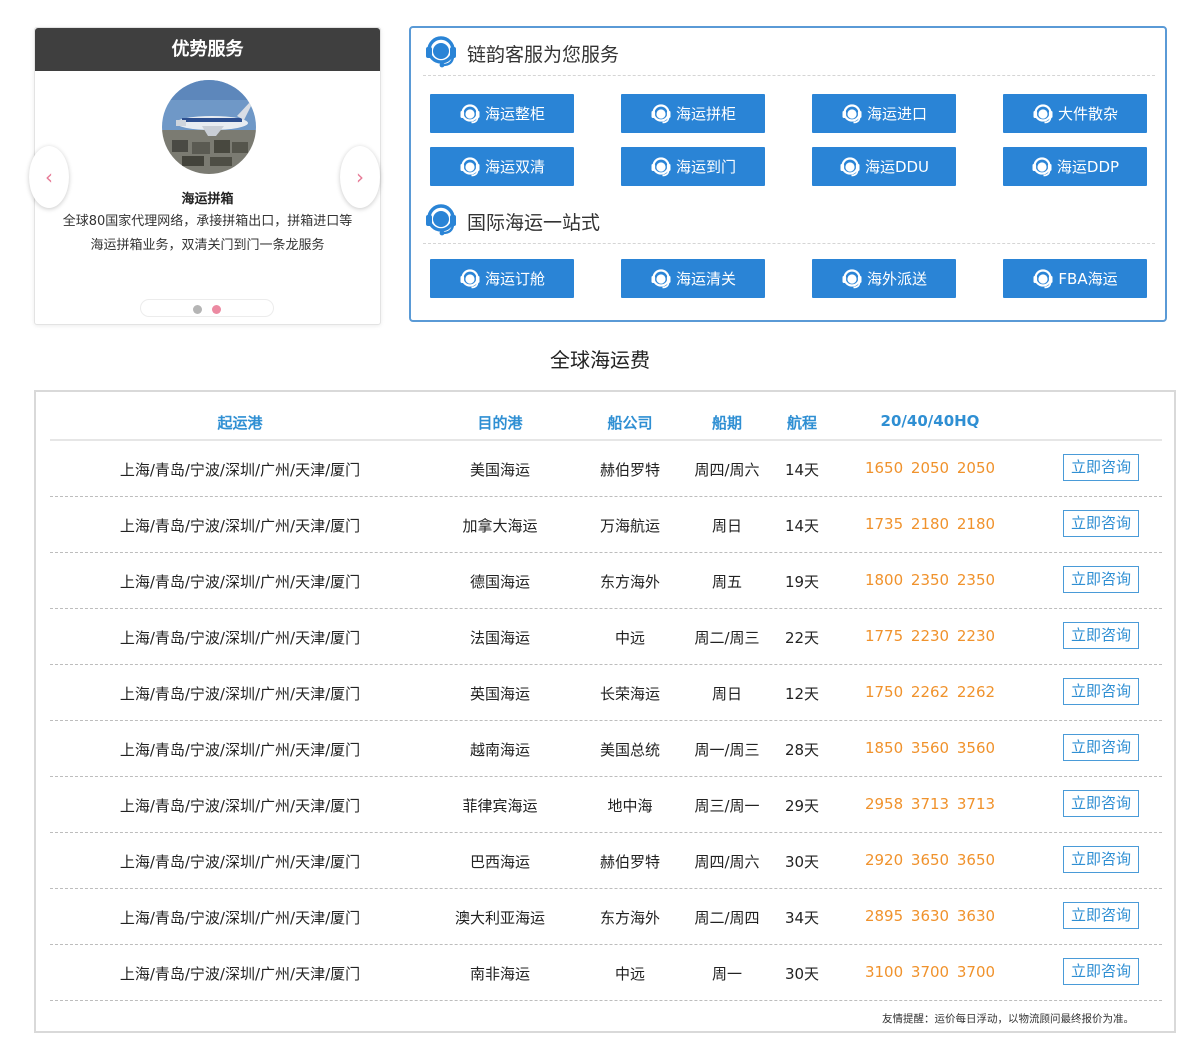 This screenshot has width=1200, height=1055. Describe the element at coordinates (1088, 167) in the screenshot. I see `service-button-label: 海运DDP` at that location.